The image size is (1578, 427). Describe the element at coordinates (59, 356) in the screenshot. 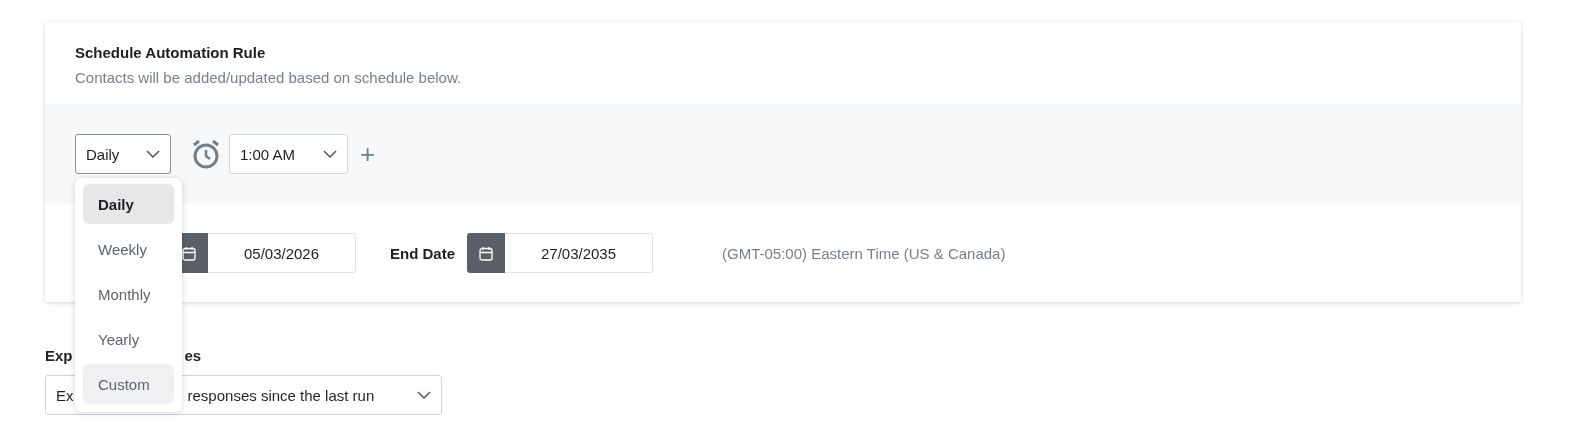

I see `export-label: Exp` at that location.